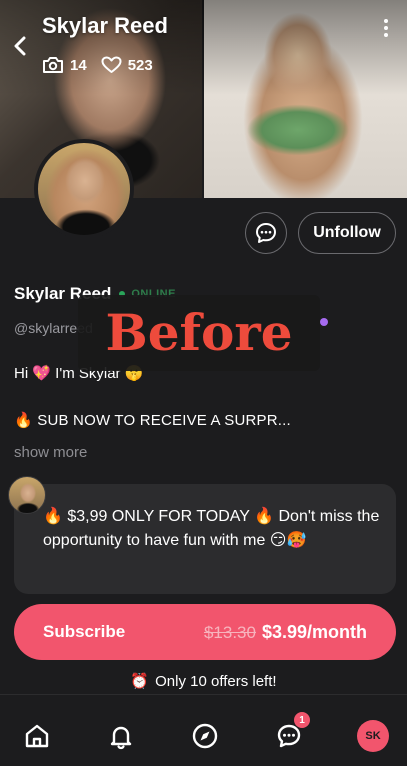 The image size is (407, 766). I want to click on nav-explore, so click(205, 736).